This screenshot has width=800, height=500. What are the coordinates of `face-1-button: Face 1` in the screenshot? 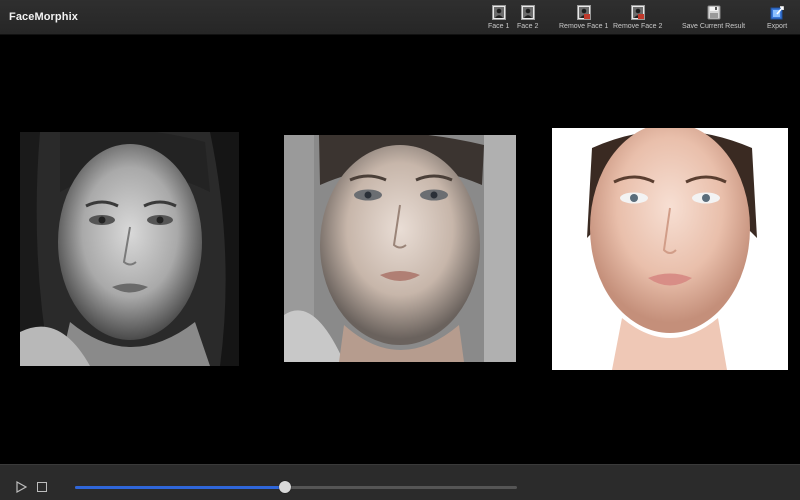 It's located at (498, 19).